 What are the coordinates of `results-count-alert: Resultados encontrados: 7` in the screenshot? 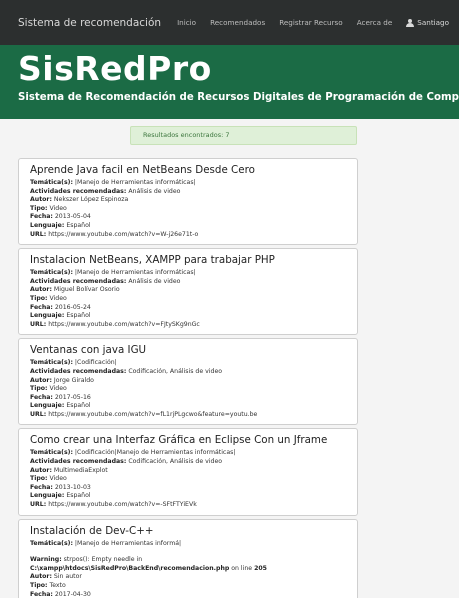 It's located at (243, 135).